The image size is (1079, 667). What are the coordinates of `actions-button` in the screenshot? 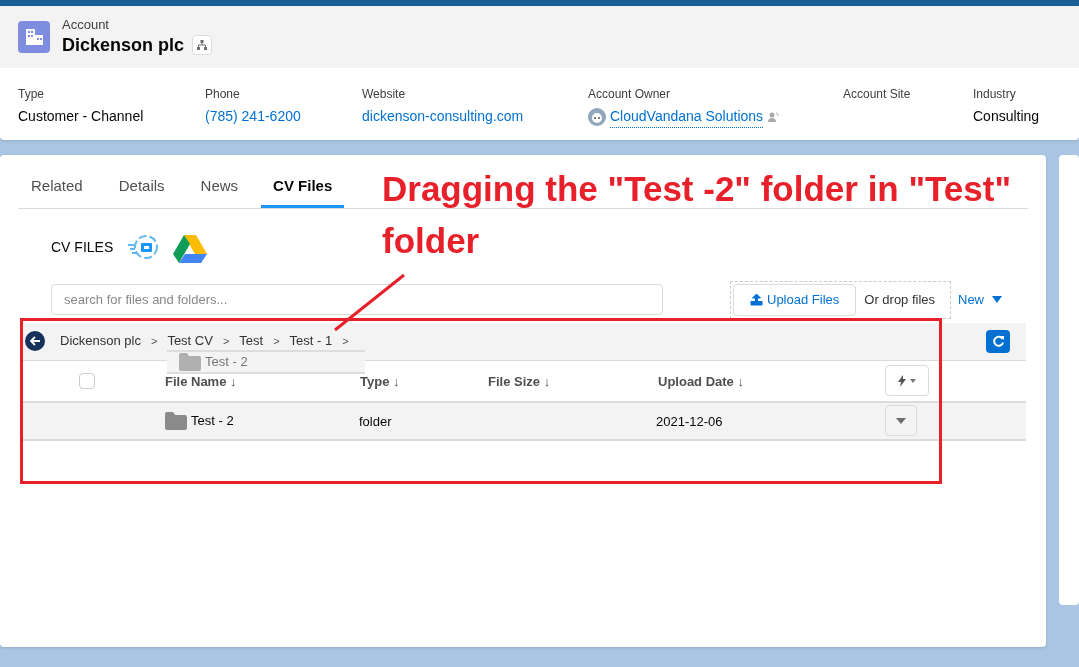 It's located at (907, 380).